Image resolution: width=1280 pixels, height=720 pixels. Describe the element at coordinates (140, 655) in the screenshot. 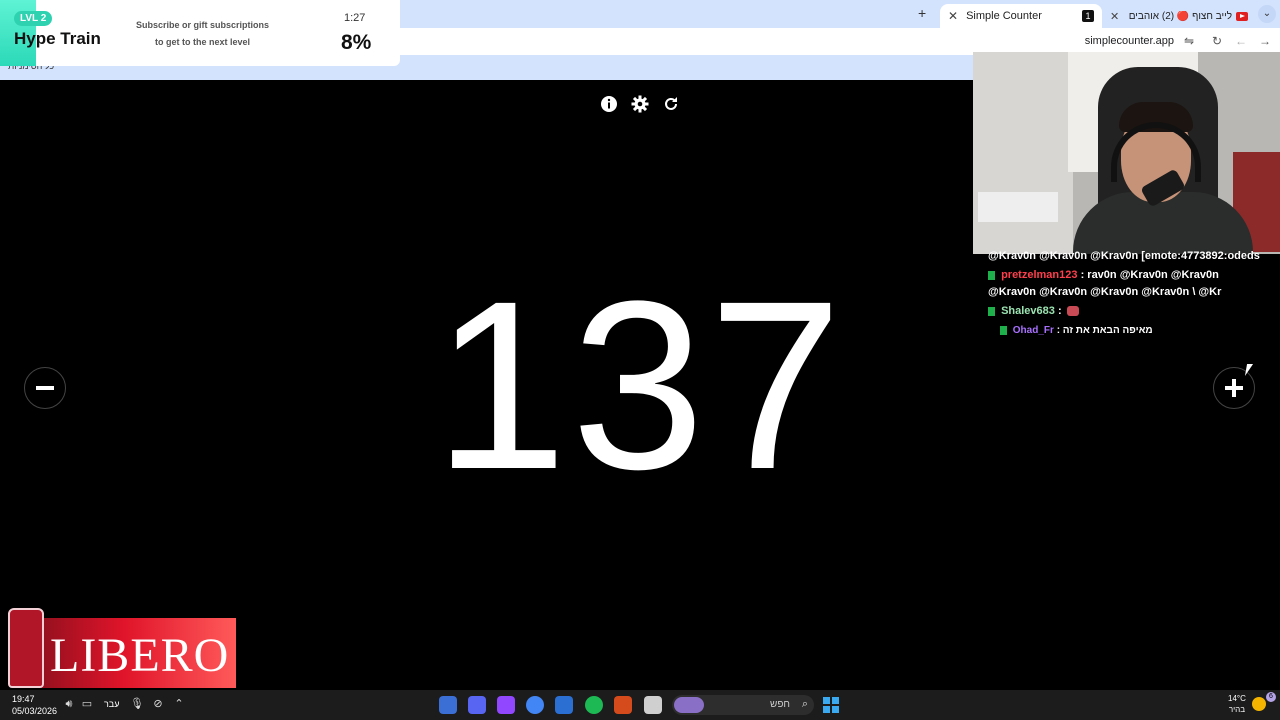

I see `sponsor-brand: LIBERO` at that location.